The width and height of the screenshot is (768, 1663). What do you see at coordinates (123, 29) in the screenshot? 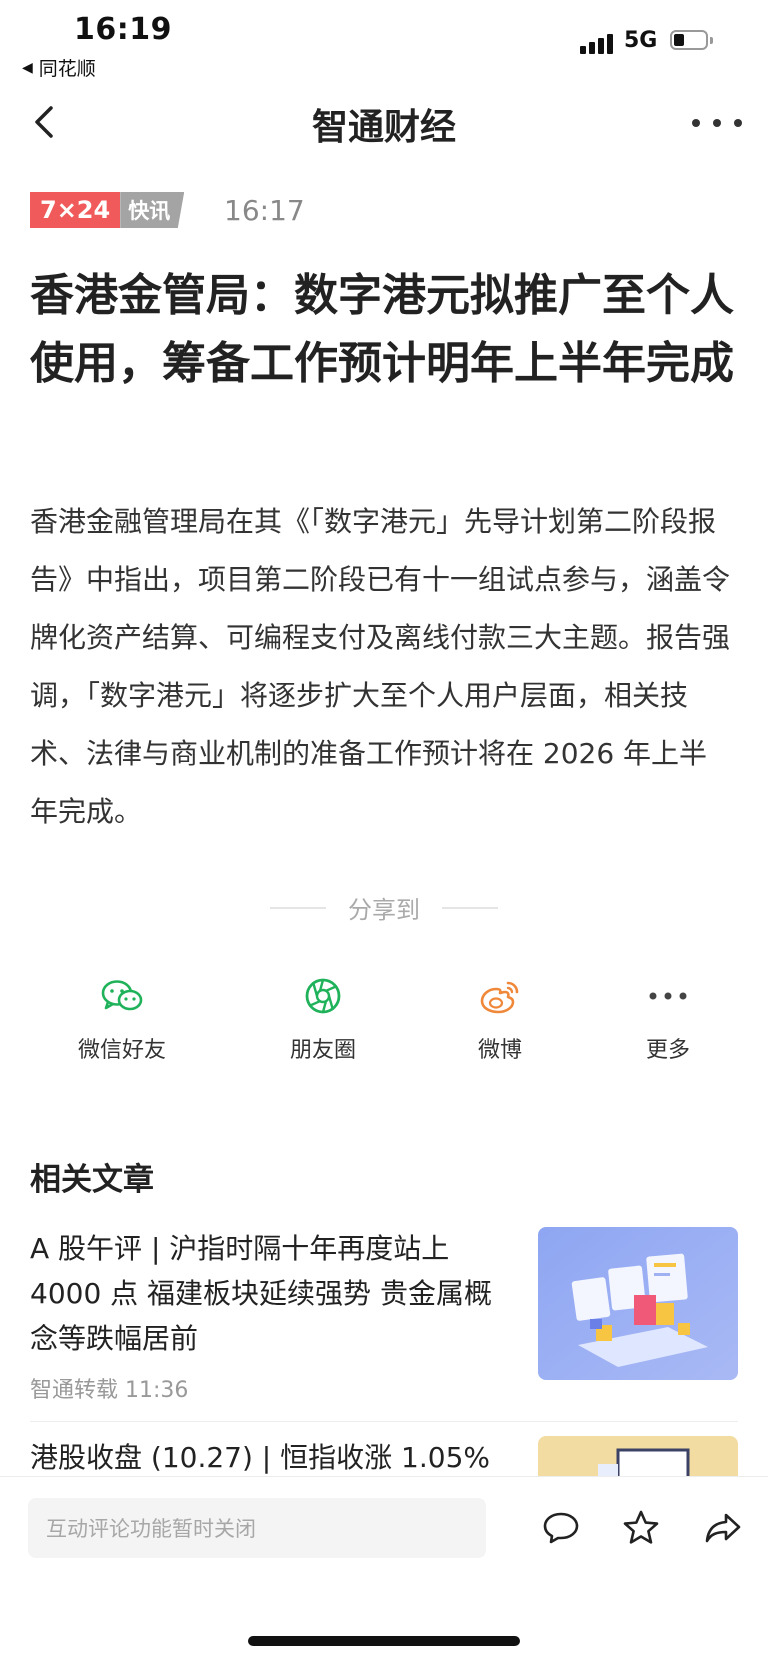
I see `status-time: 16:19` at bounding box center [123, 29].